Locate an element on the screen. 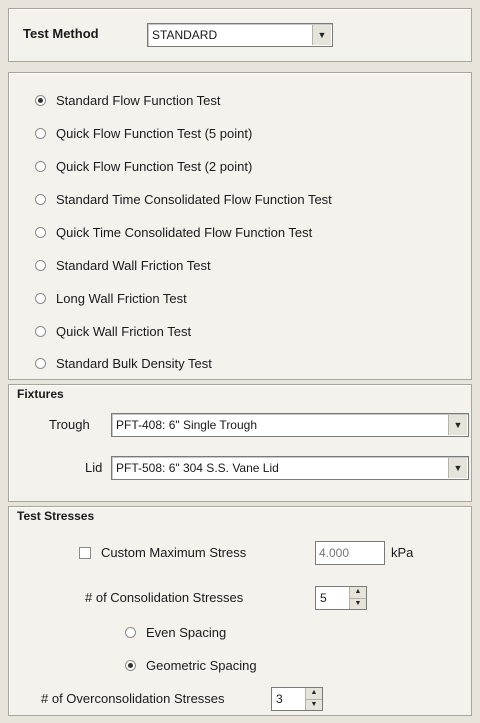  test-stresses-title: Test Stresses is located at coordinates (56, 516).